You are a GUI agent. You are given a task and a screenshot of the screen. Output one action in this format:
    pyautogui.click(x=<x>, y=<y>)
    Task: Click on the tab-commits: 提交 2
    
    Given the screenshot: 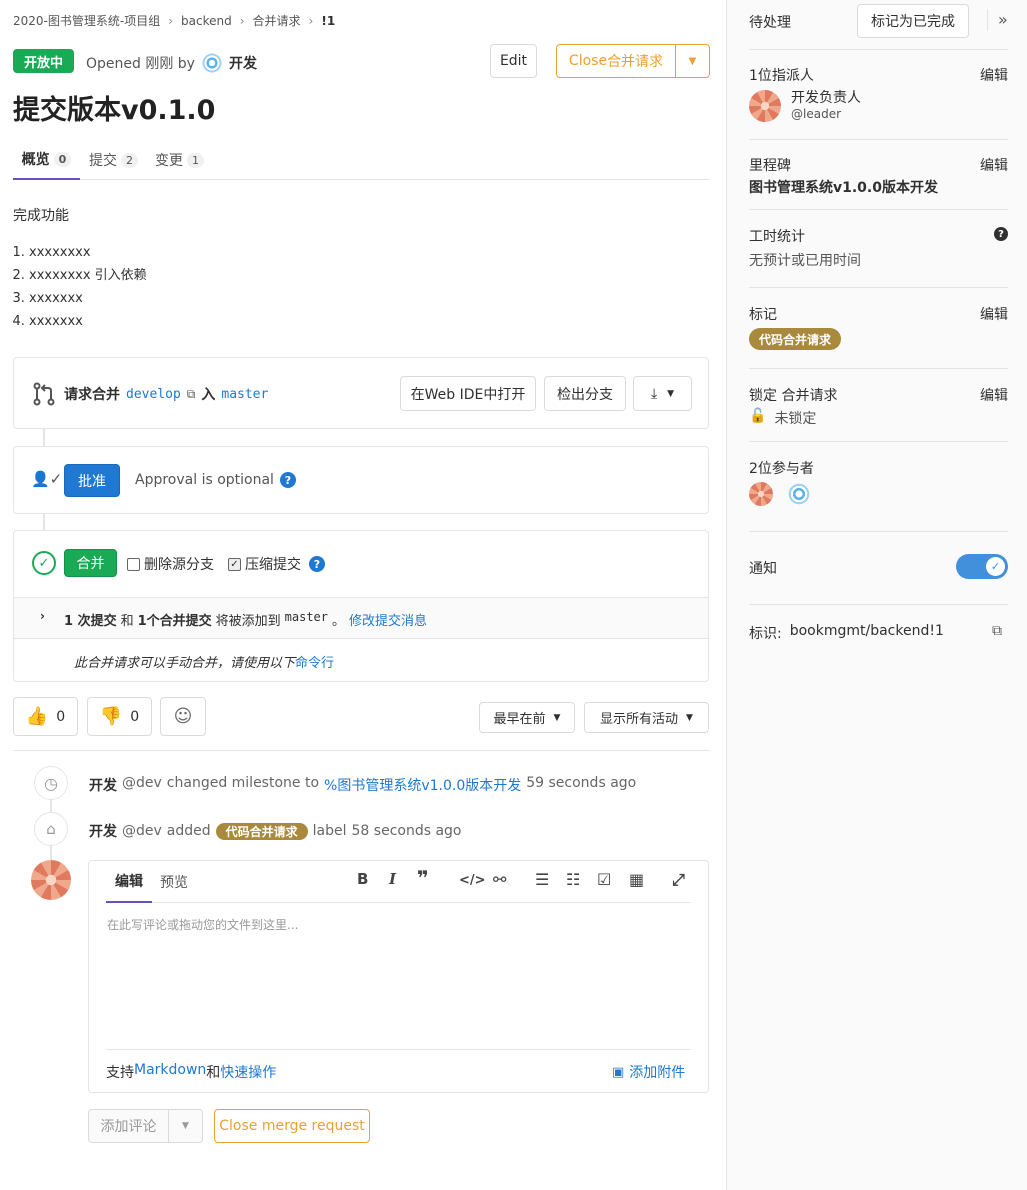 What is the action you would take?
    pyautogui.click(x=113, y=160)
    